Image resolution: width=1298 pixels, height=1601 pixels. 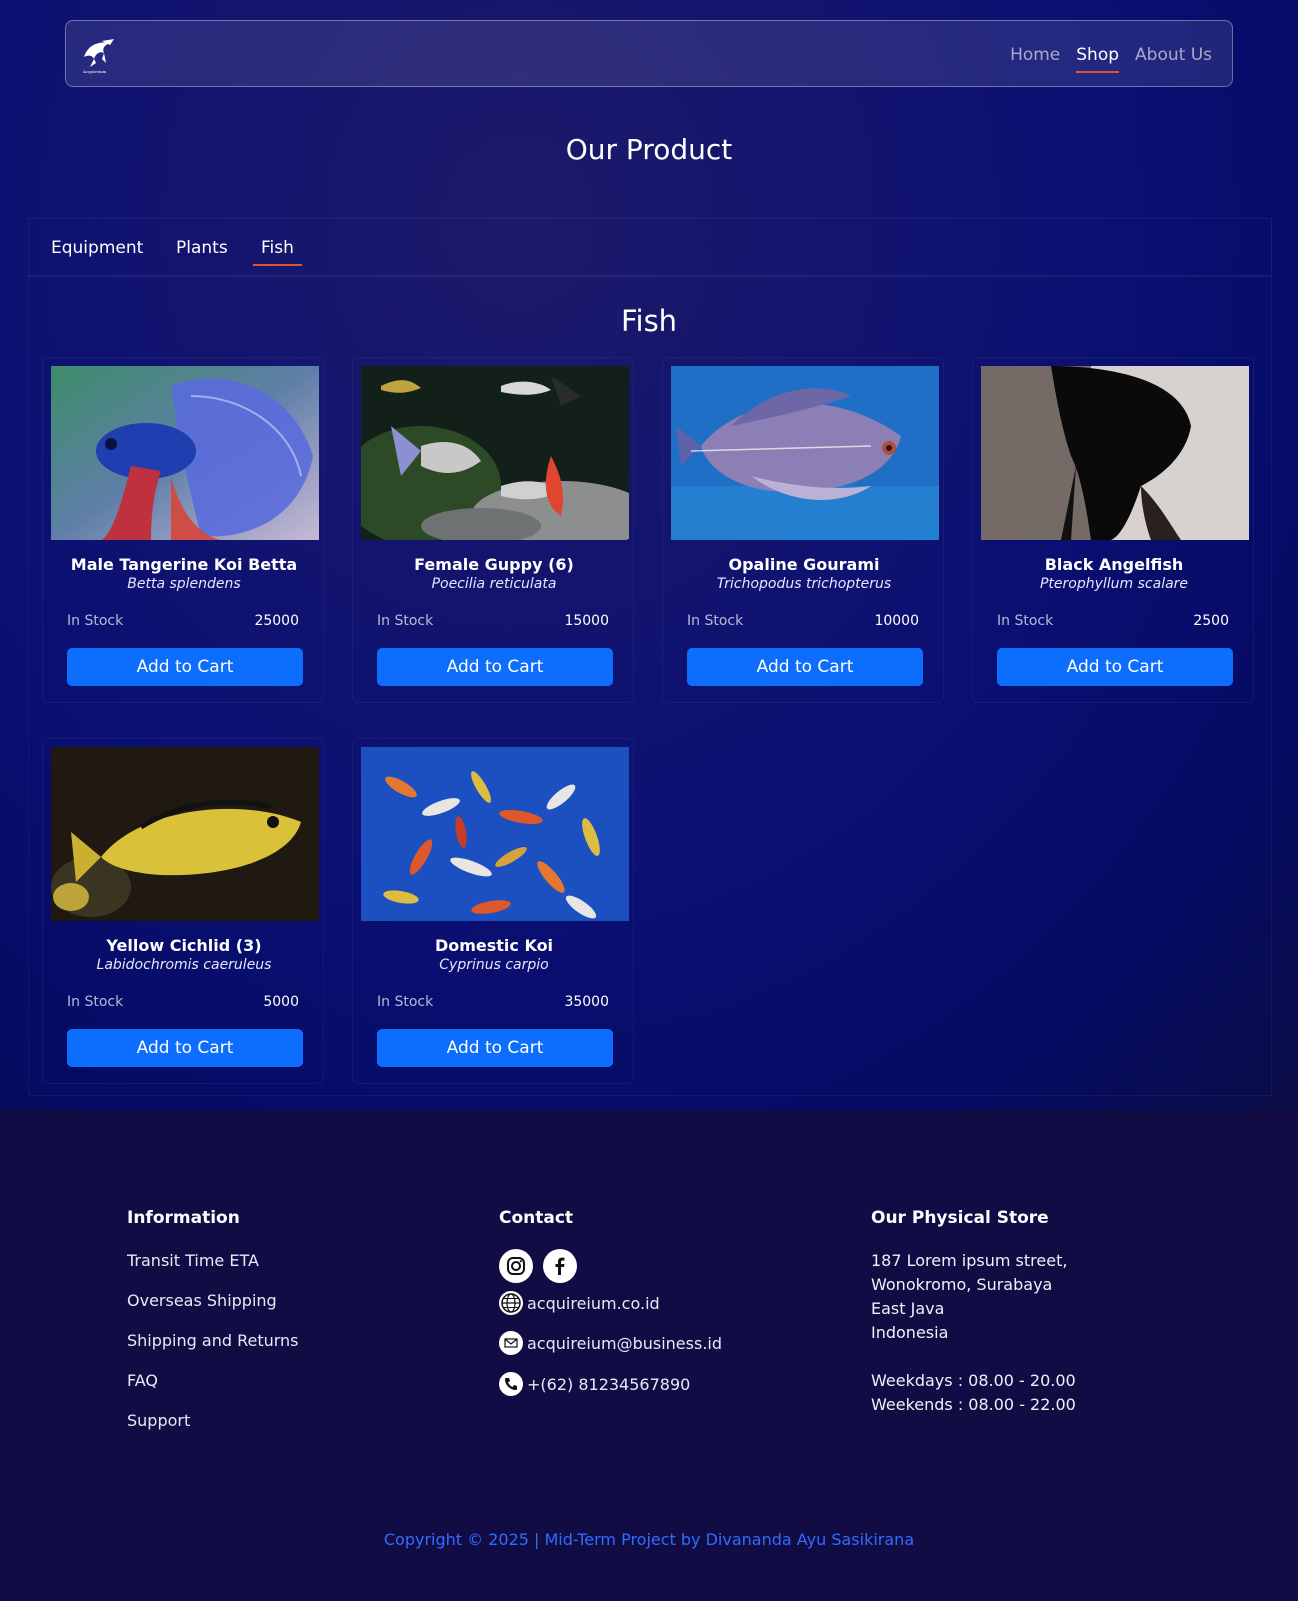 I want to click on phone-number: +(62) 81234567890, so click(x=608, y=1384).